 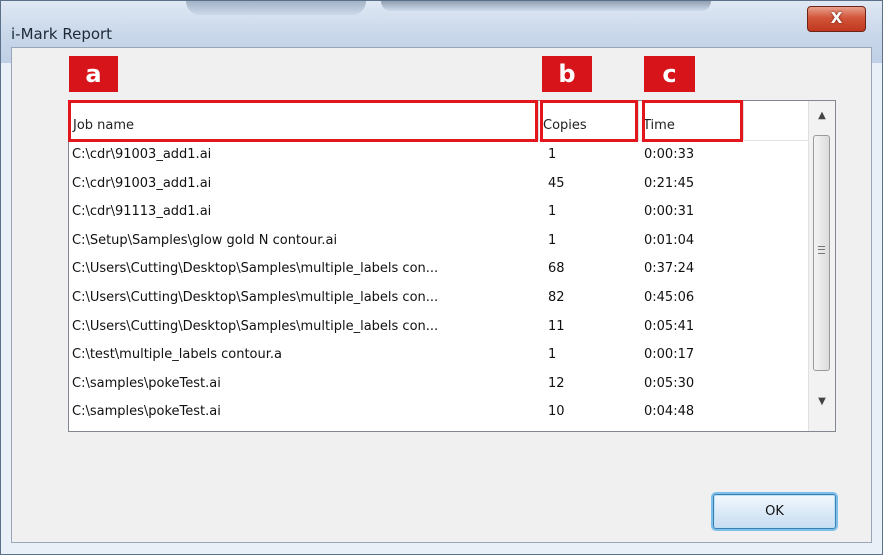 What do you see at coordinates (142, 212) in the screenshot?
I see `job-name-cell: C:\cdr\91113_add1.ai` at bounding box center [142, 212].